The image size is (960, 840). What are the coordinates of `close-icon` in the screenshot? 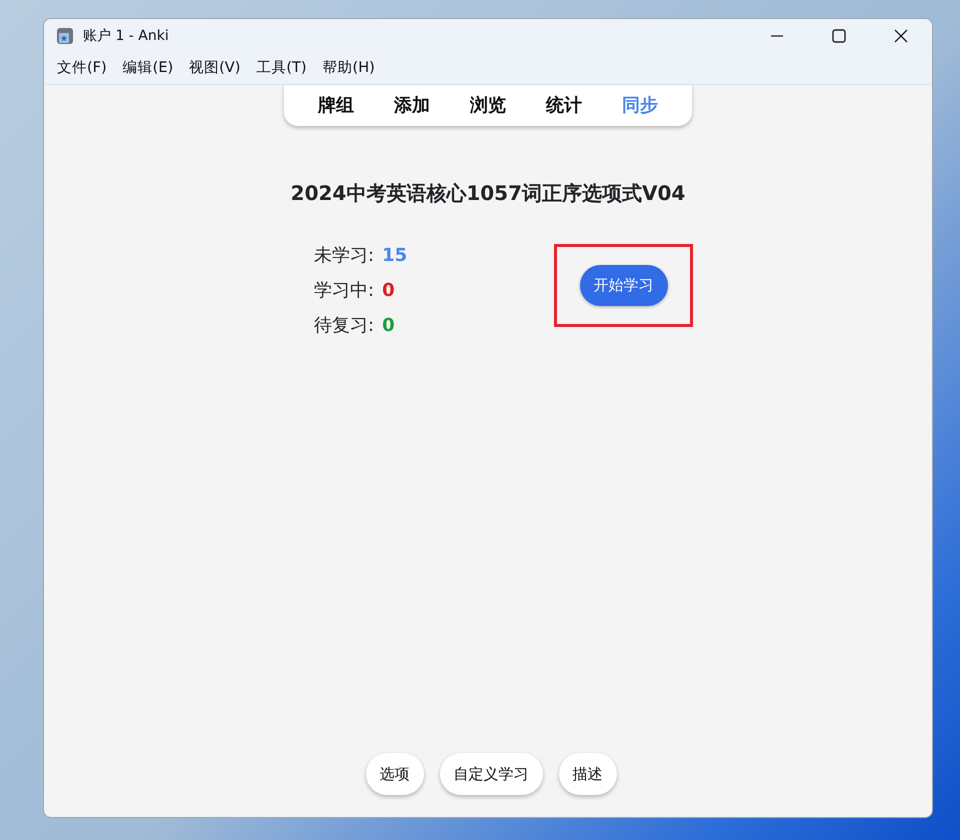 It's located at (901, 36).